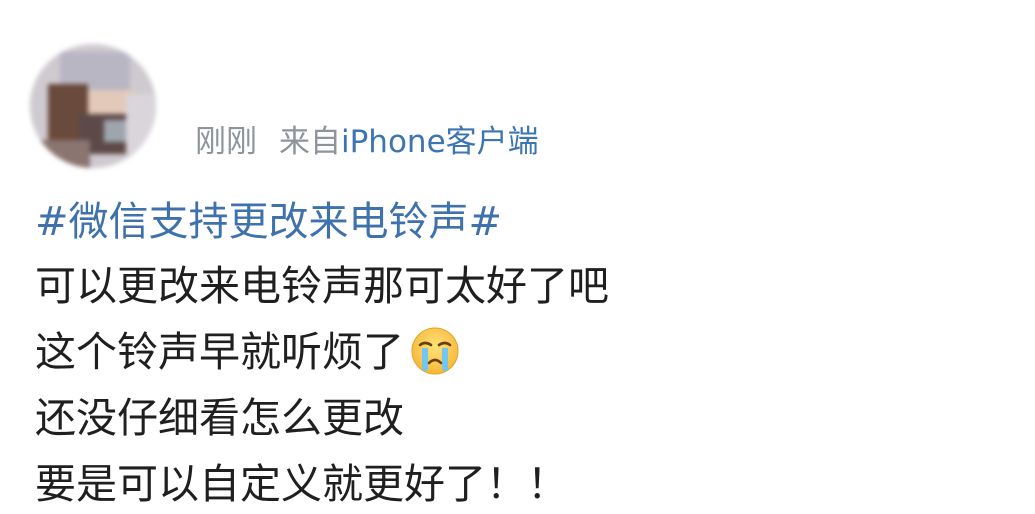 This screenshot has height=514, width=1035. Describe the element at coordinates (310, 142) in the screenshot. I see `post-source-prefix: 来自` at that location.